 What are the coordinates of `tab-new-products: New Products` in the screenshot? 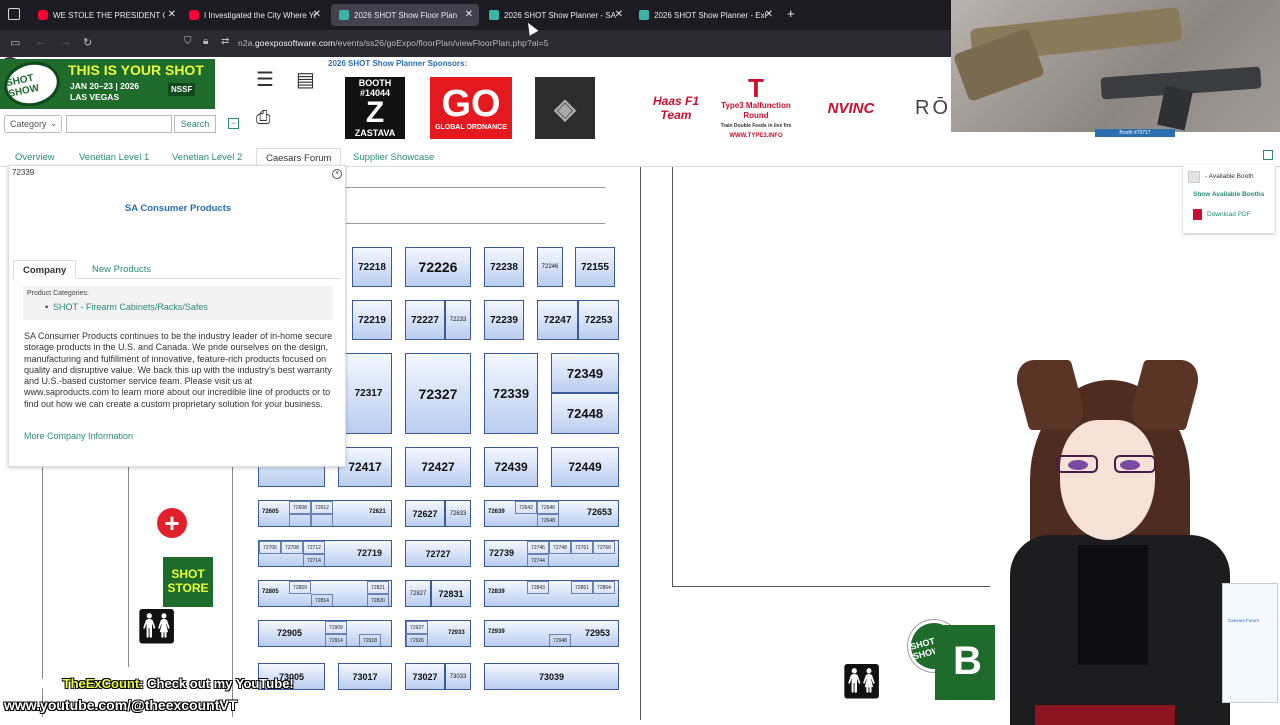 It's located at (121, 269).